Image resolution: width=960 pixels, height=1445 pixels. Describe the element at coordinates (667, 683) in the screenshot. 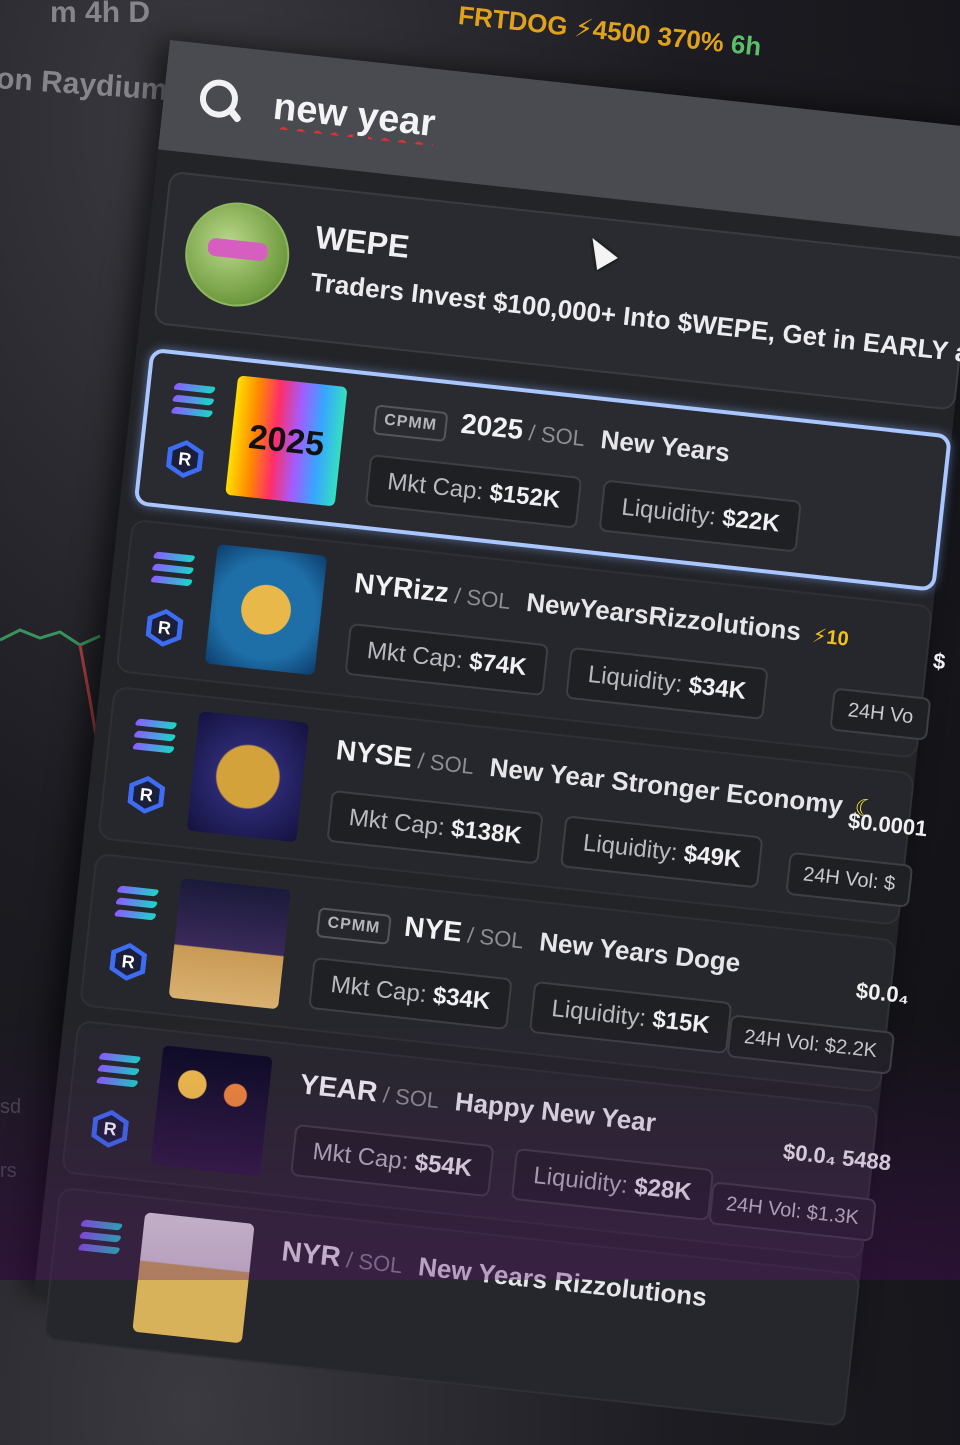

I see `liquidity-chip: Liquidity: $34K` at that location.